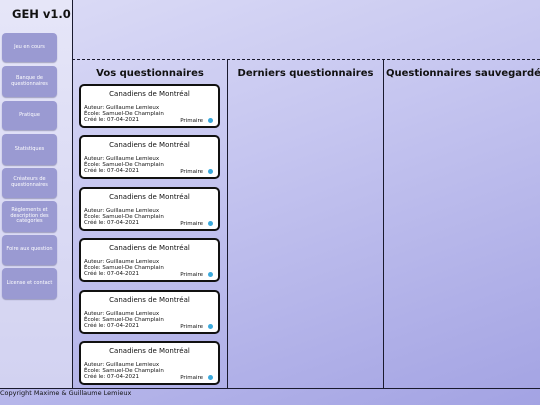 This screenshot has width=540, height=405. Describe the element at coordinates (463, 73) in the screenshot. I see `column-header-questionnaires-sauvegardes: Questionnaires sauvegardés` at that location.